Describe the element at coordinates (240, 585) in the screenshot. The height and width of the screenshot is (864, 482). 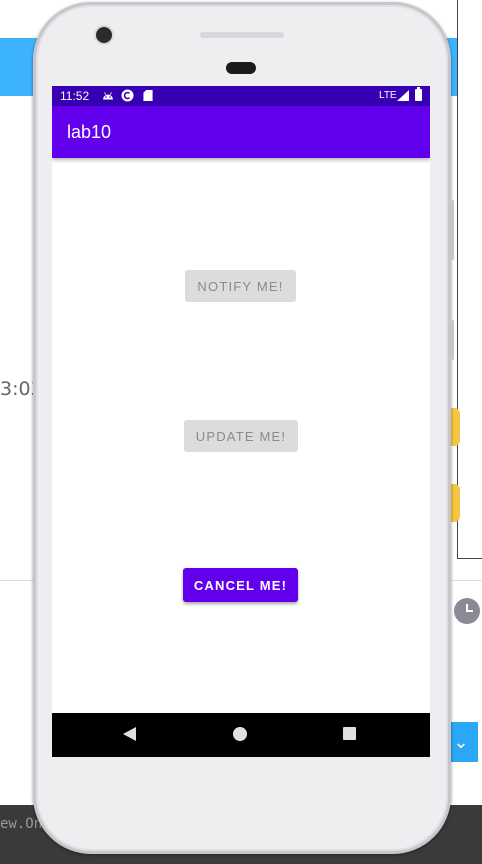
I see `cancel-me-button: CANCEL ME!` at that location.